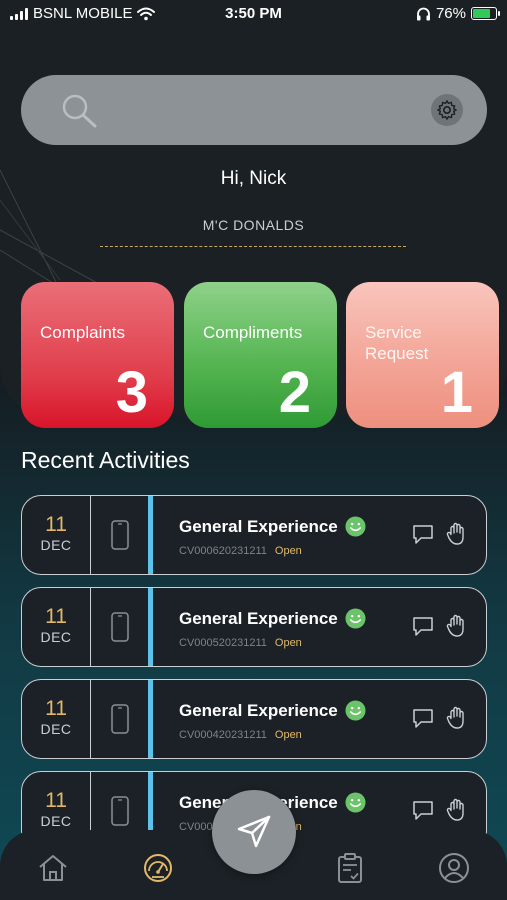 This screenshot has height=900, width=507. I want to click on headphones-icon, so click(423, 13).